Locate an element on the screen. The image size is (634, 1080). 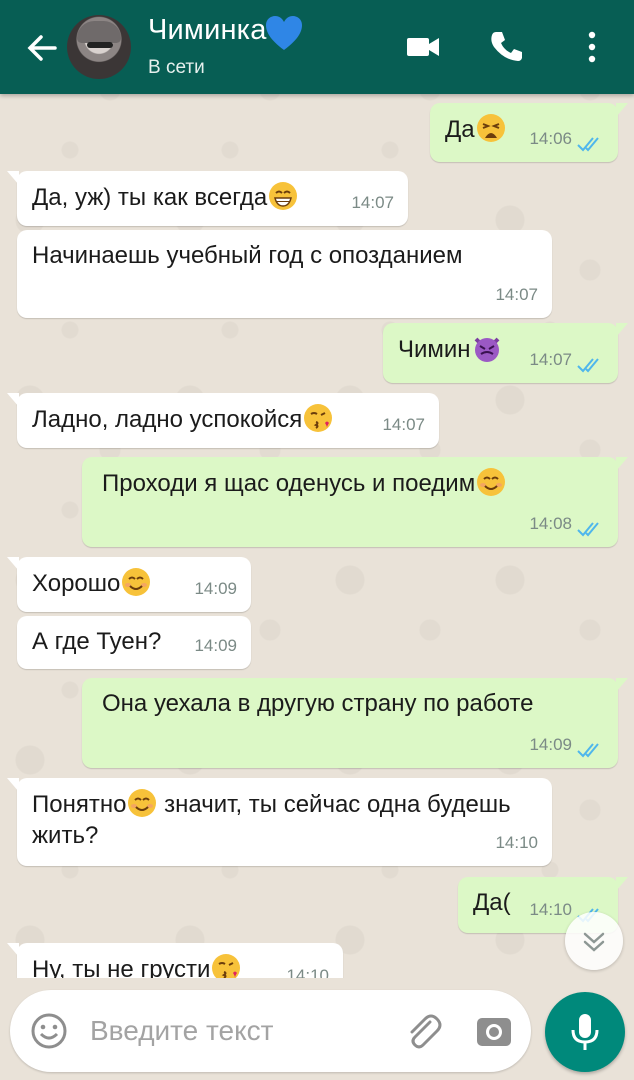
microphone-icon is located at coordinates (585, 1032).